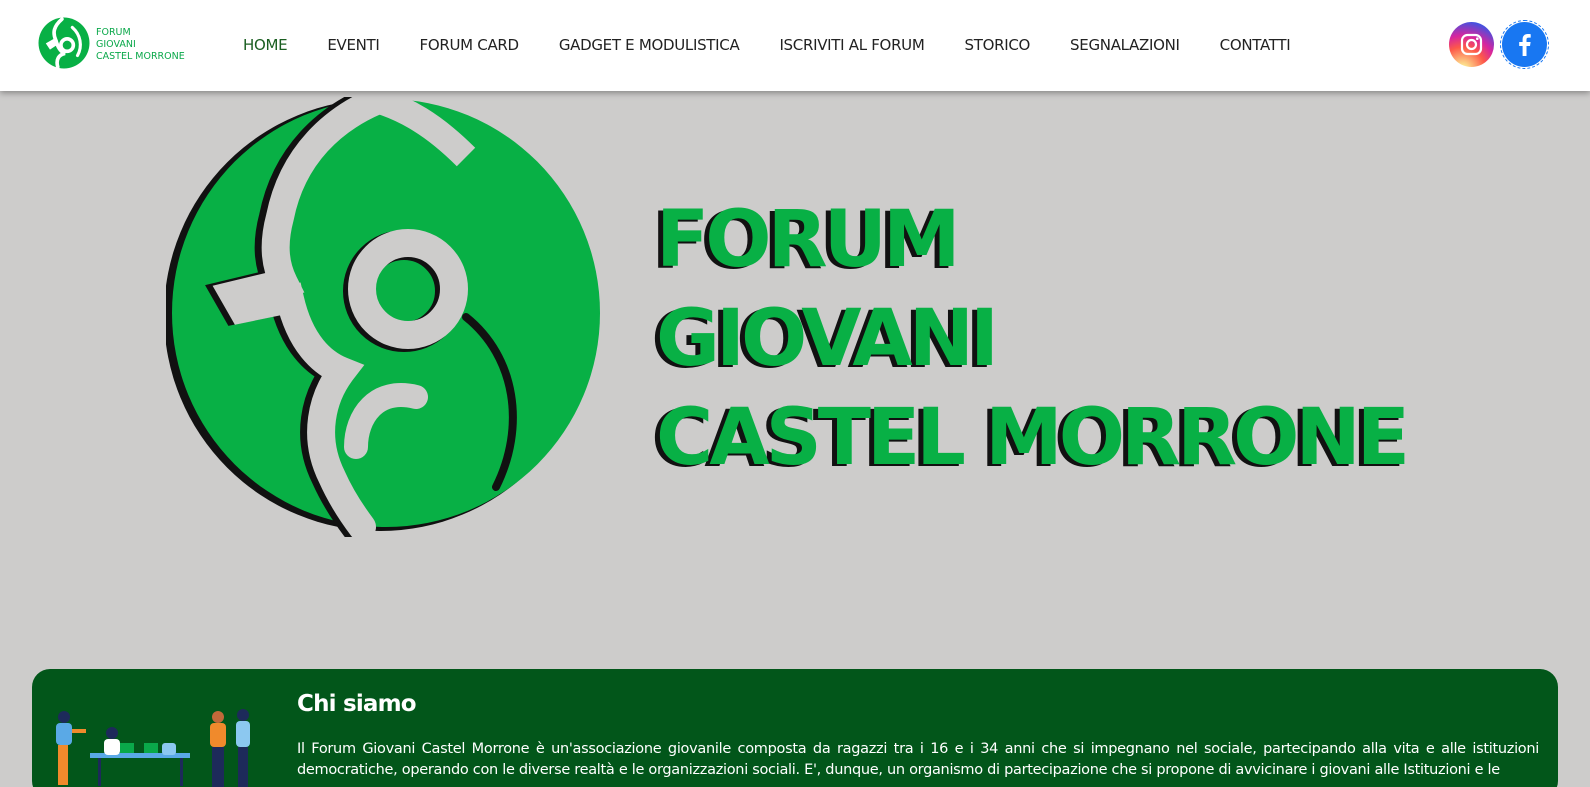 The height and width of the screenshot is (787, 1590). Describe the element at coordinates (998, 45) in the screenshot. I see `nav-item-storico: STORICO` at that location.